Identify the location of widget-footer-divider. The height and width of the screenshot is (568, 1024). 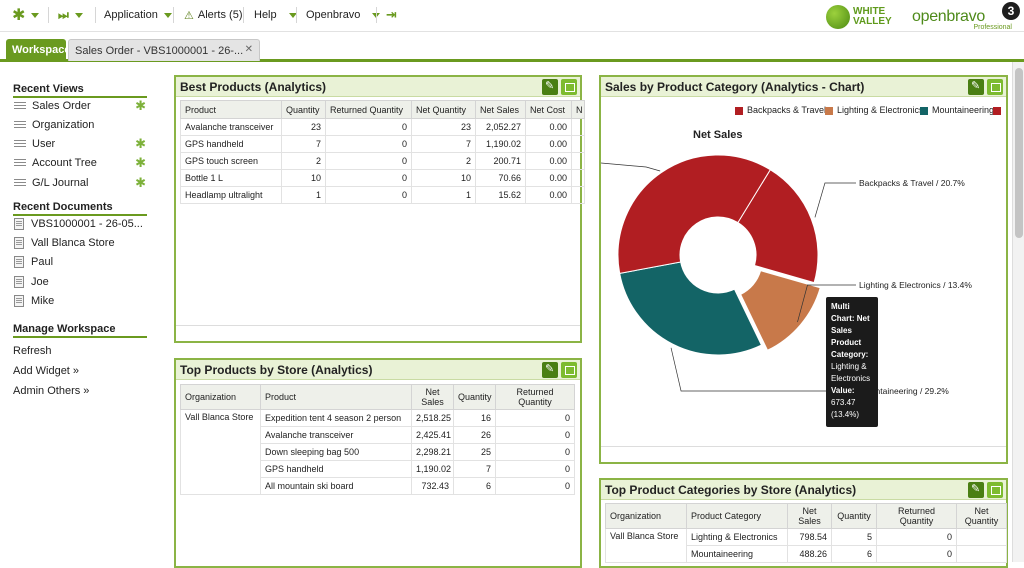
(378, 325).